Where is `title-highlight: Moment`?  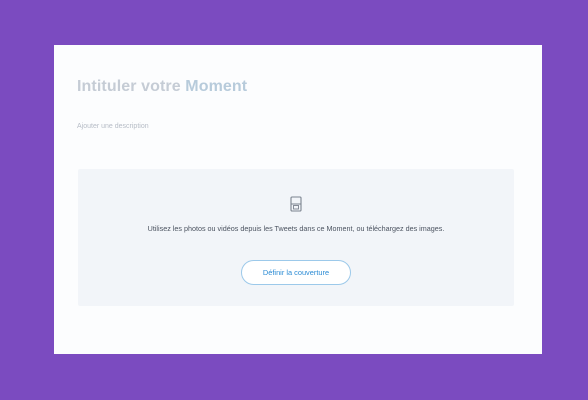 title-highlight: Moment is located at coordinates (216, 86).